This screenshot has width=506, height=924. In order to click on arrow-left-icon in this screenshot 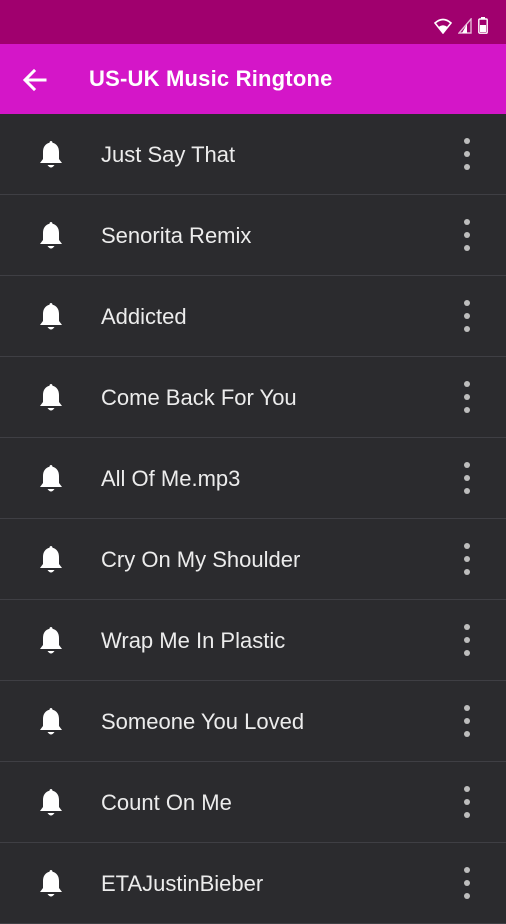, I will do `click(35, 80)`.